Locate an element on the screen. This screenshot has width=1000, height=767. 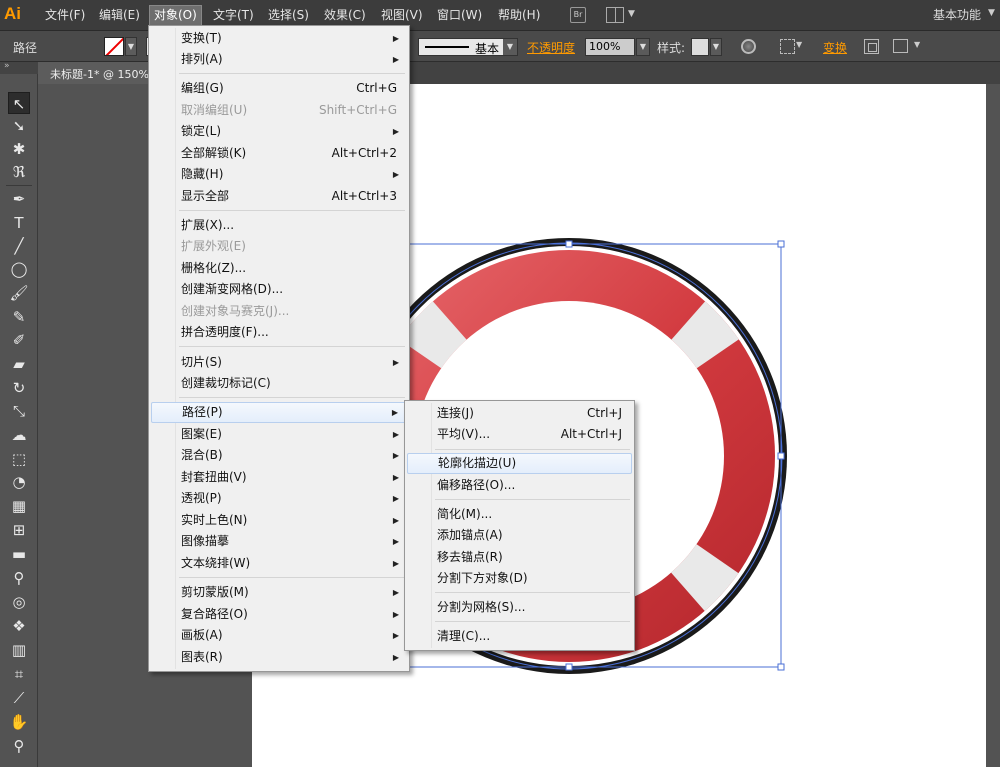
menu-item-transform: 变换(T) ▶ is located at coordinates (279, 38).